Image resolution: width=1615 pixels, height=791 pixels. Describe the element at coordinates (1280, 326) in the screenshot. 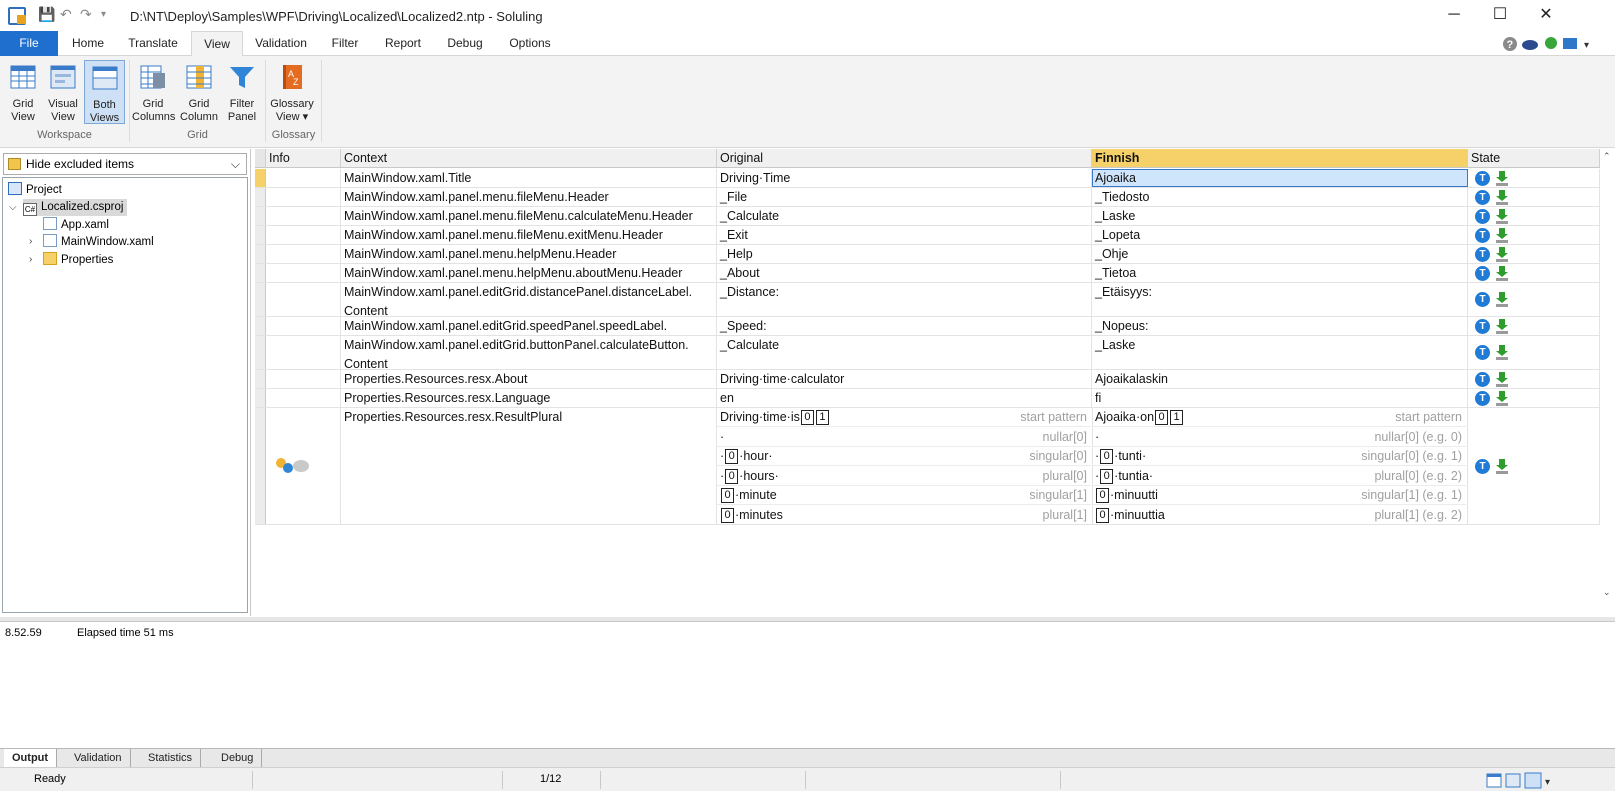

I see `finnish-cell: _Nopeus:` at that location.